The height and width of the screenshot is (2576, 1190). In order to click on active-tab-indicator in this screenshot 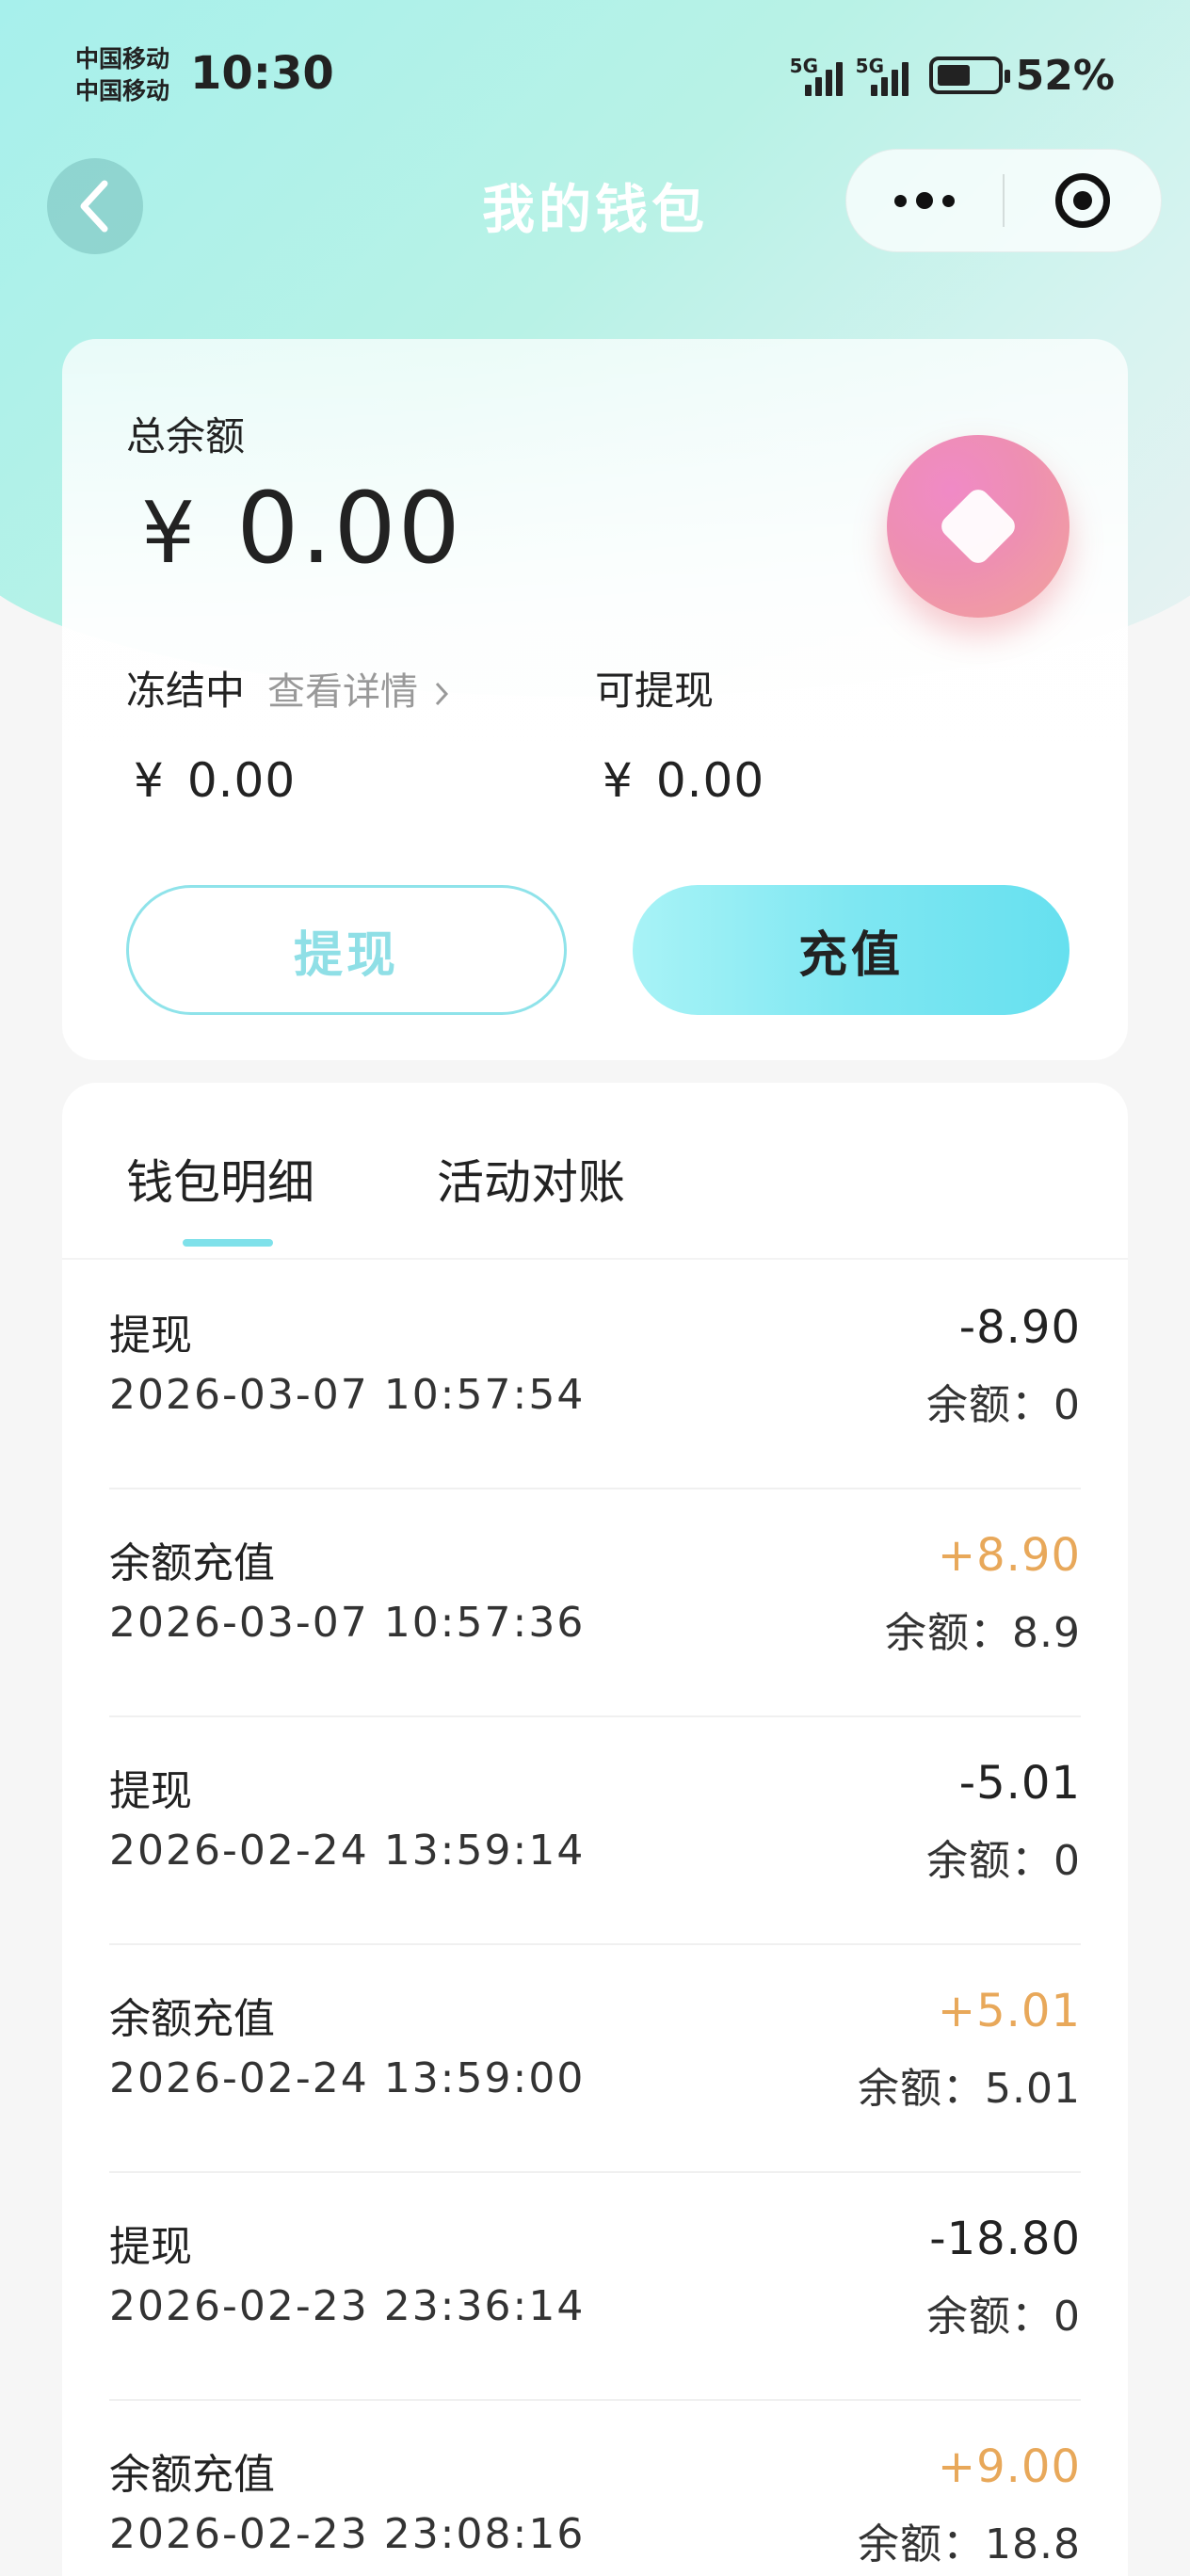, I will do `click(228, 1243)`.